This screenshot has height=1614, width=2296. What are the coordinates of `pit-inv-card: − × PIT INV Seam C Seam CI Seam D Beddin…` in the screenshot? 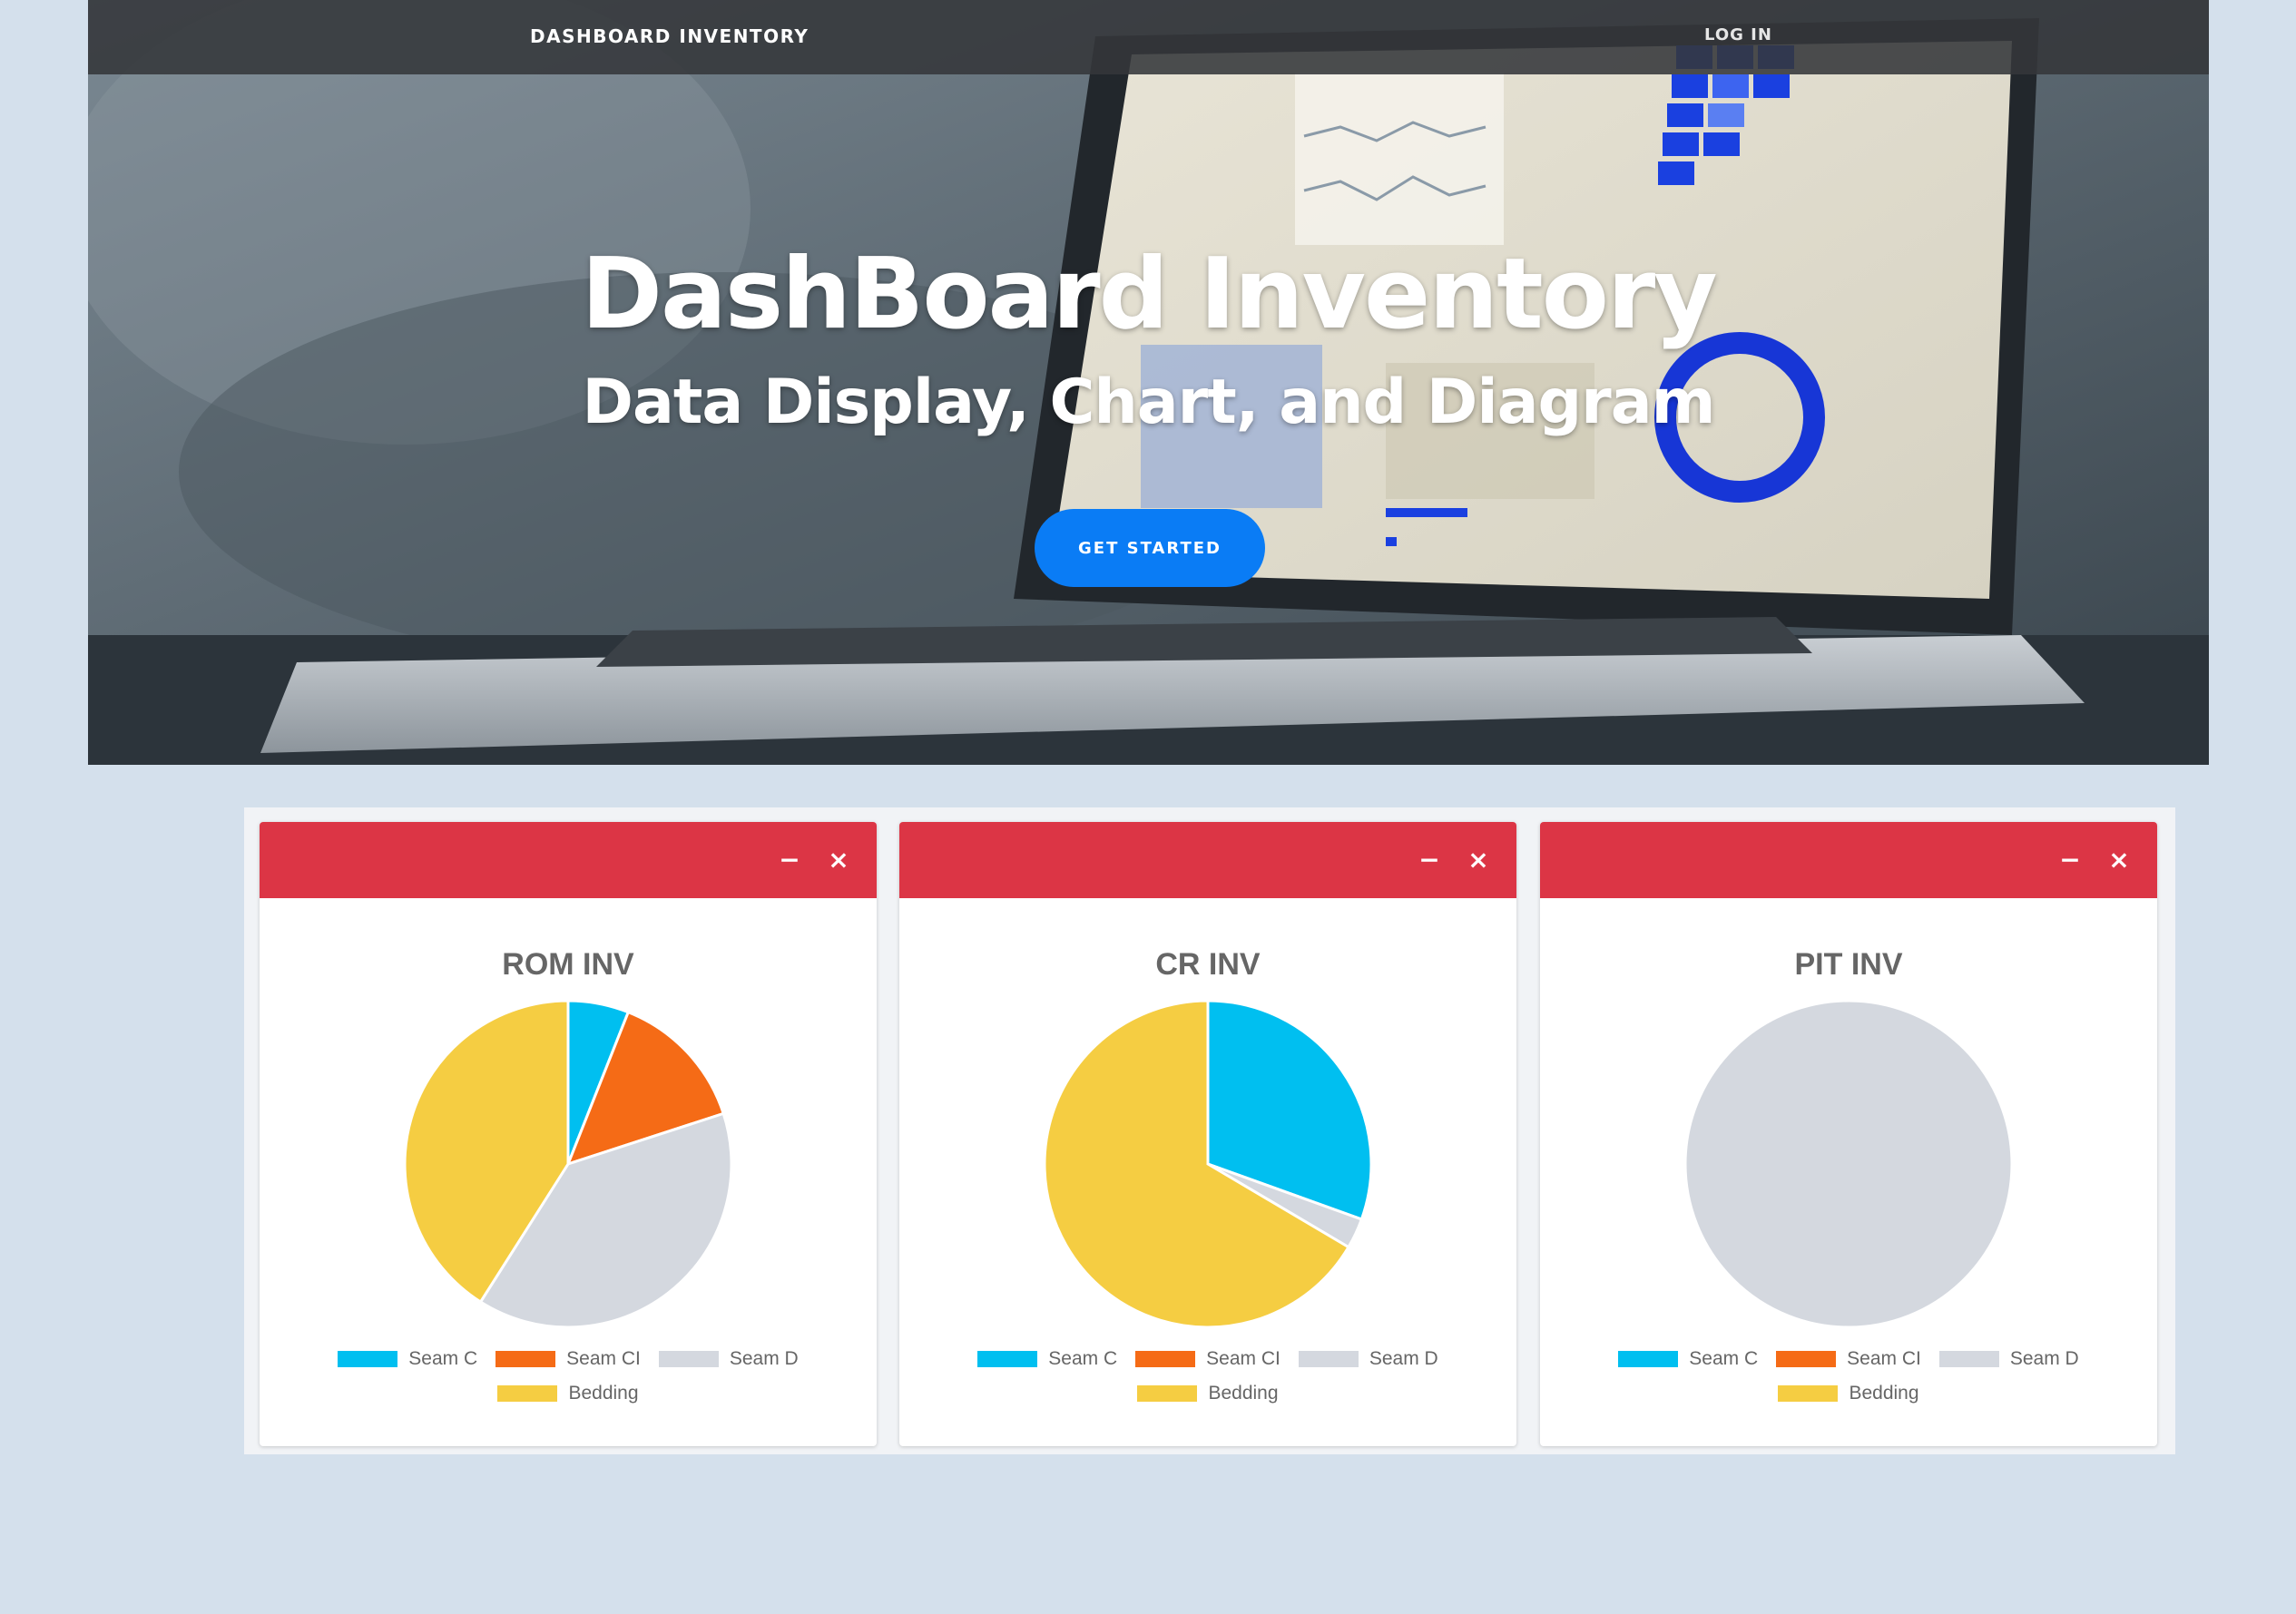 It's located at (1848, 1134).